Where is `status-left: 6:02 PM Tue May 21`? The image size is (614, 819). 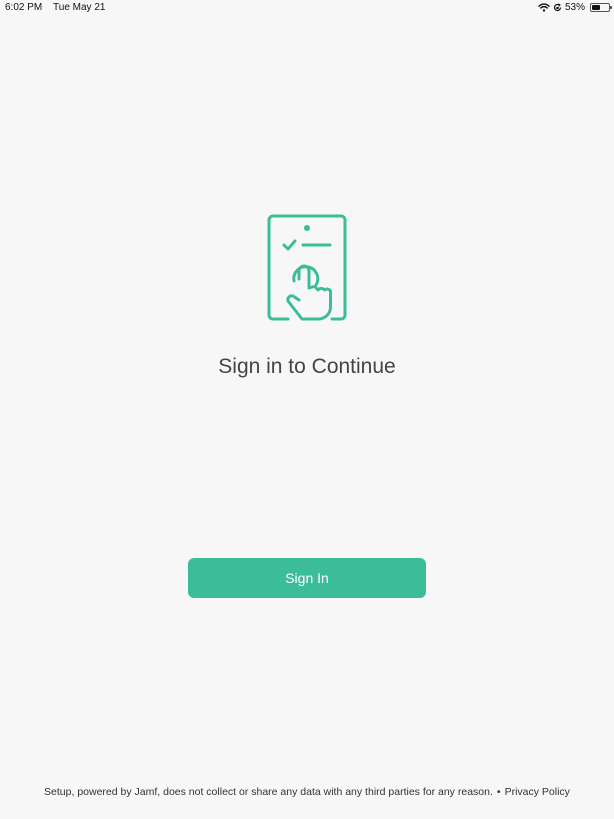 status-left: 6:02 PM Tue May 21 is located at coordinates (55, 7).